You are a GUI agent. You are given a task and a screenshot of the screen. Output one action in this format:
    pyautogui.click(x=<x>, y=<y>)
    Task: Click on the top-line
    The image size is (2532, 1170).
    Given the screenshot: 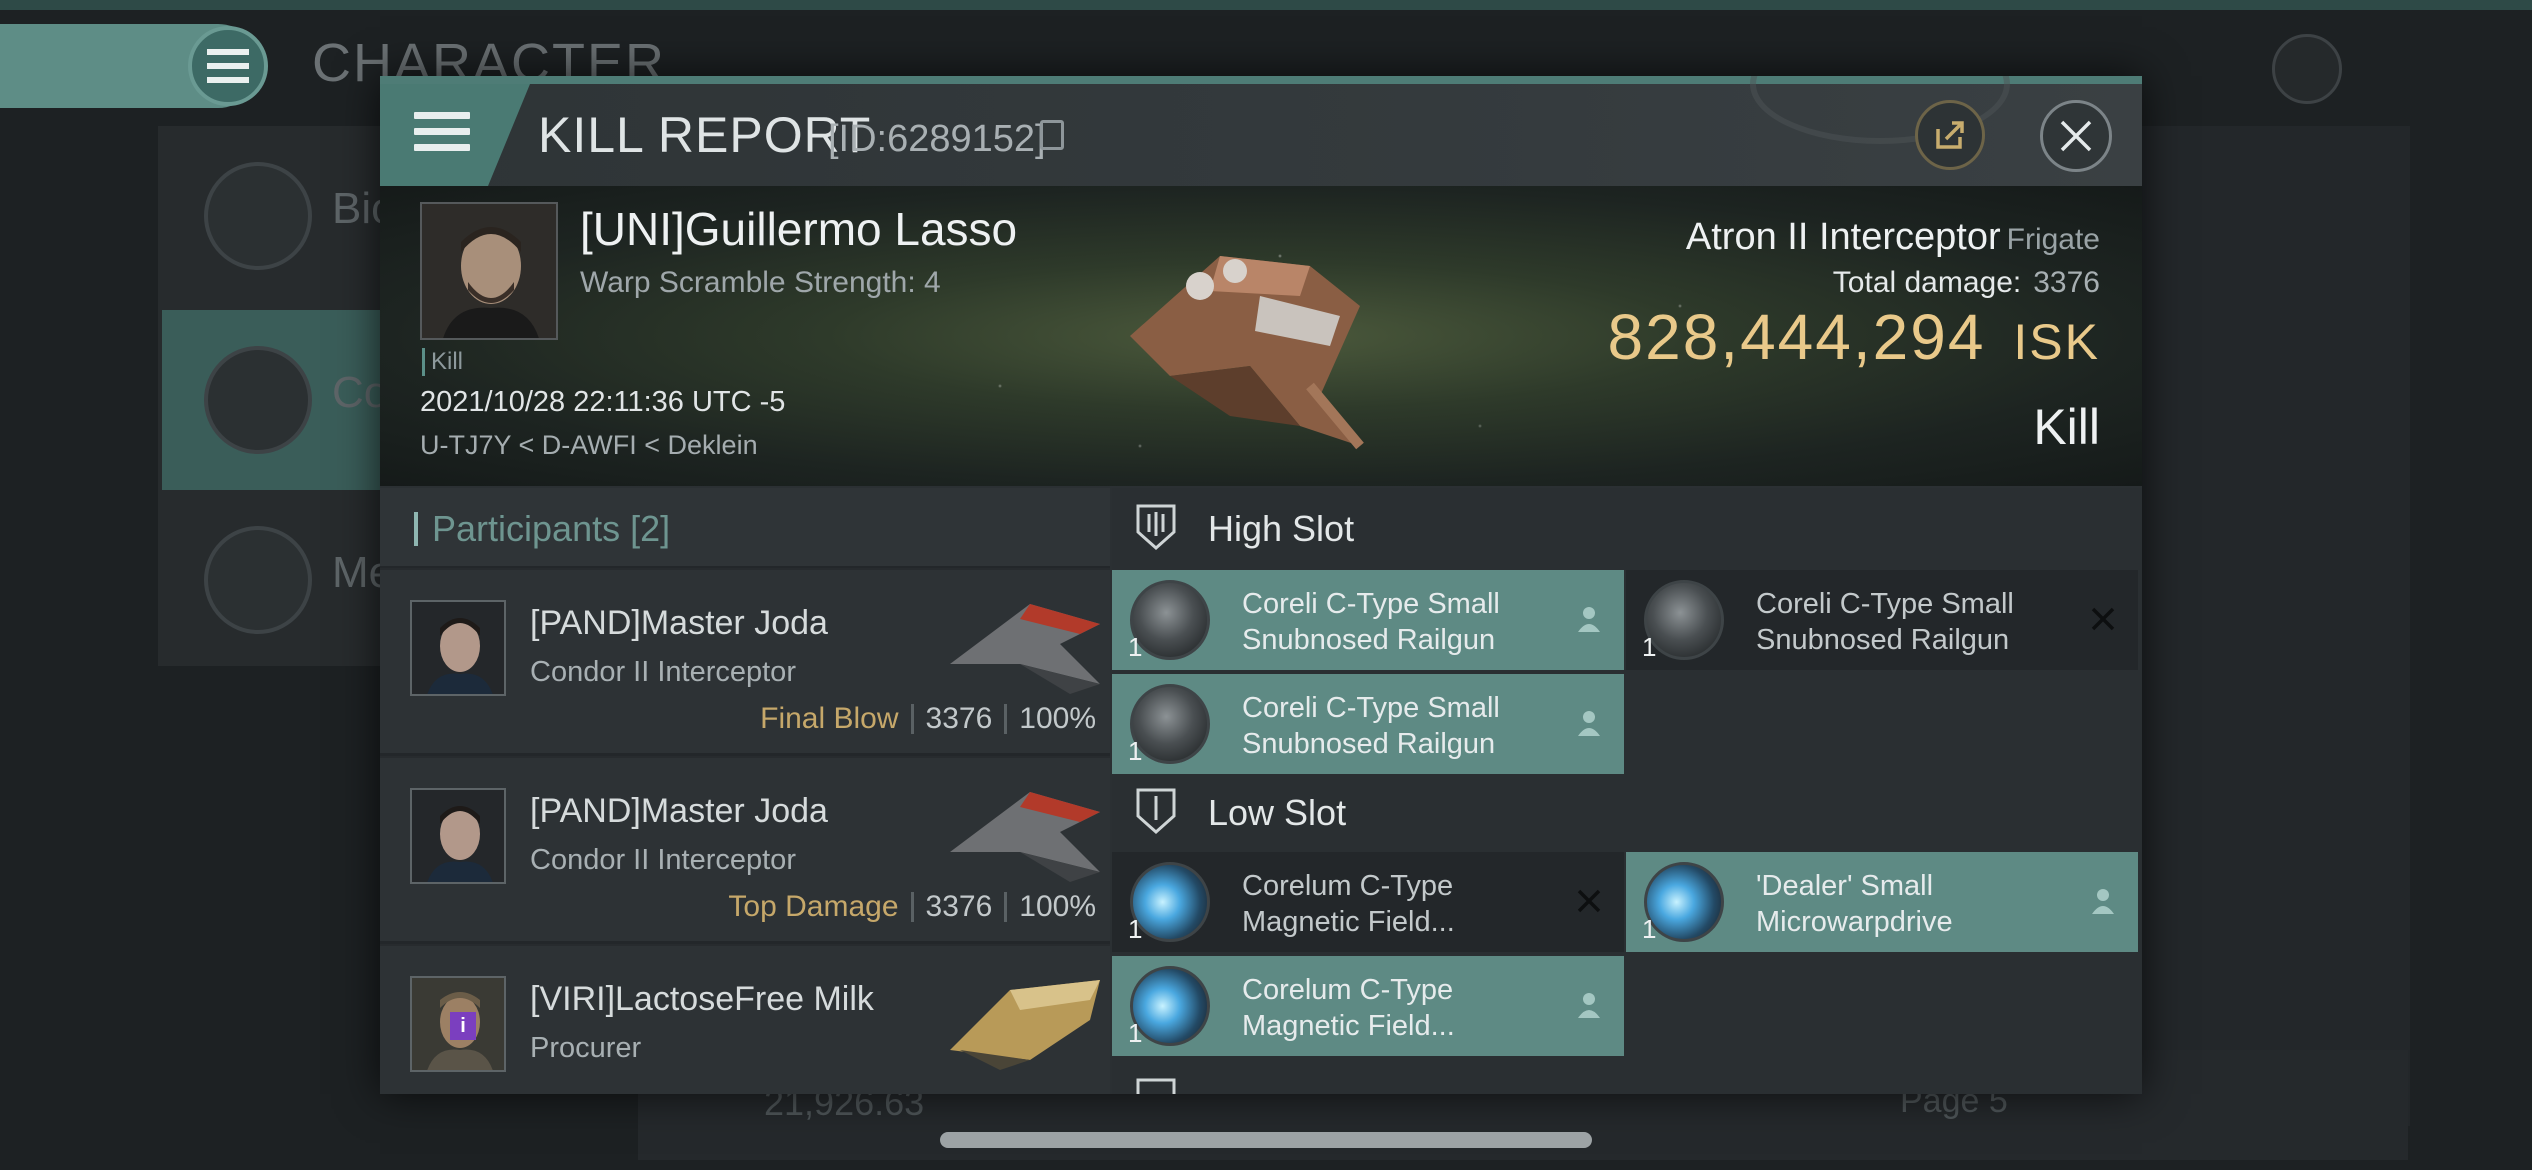 What is the action you would take?
    pyautogui.click(x=1266, y=5)
    